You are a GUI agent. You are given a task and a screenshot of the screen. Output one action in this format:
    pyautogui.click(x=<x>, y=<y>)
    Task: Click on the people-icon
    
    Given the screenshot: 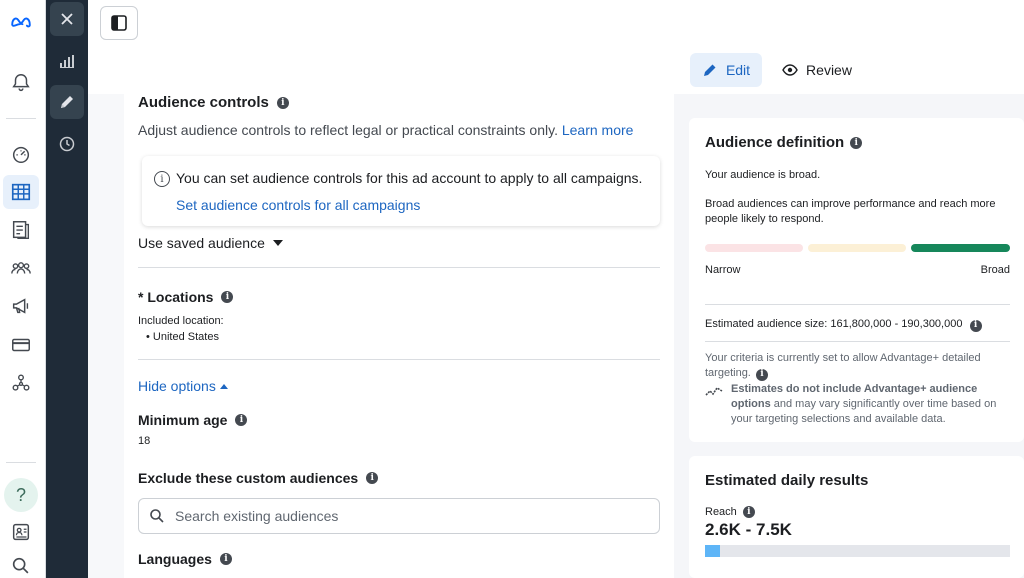 What is the action you would take?
    pyautogui.click(x=21, y=268)
    